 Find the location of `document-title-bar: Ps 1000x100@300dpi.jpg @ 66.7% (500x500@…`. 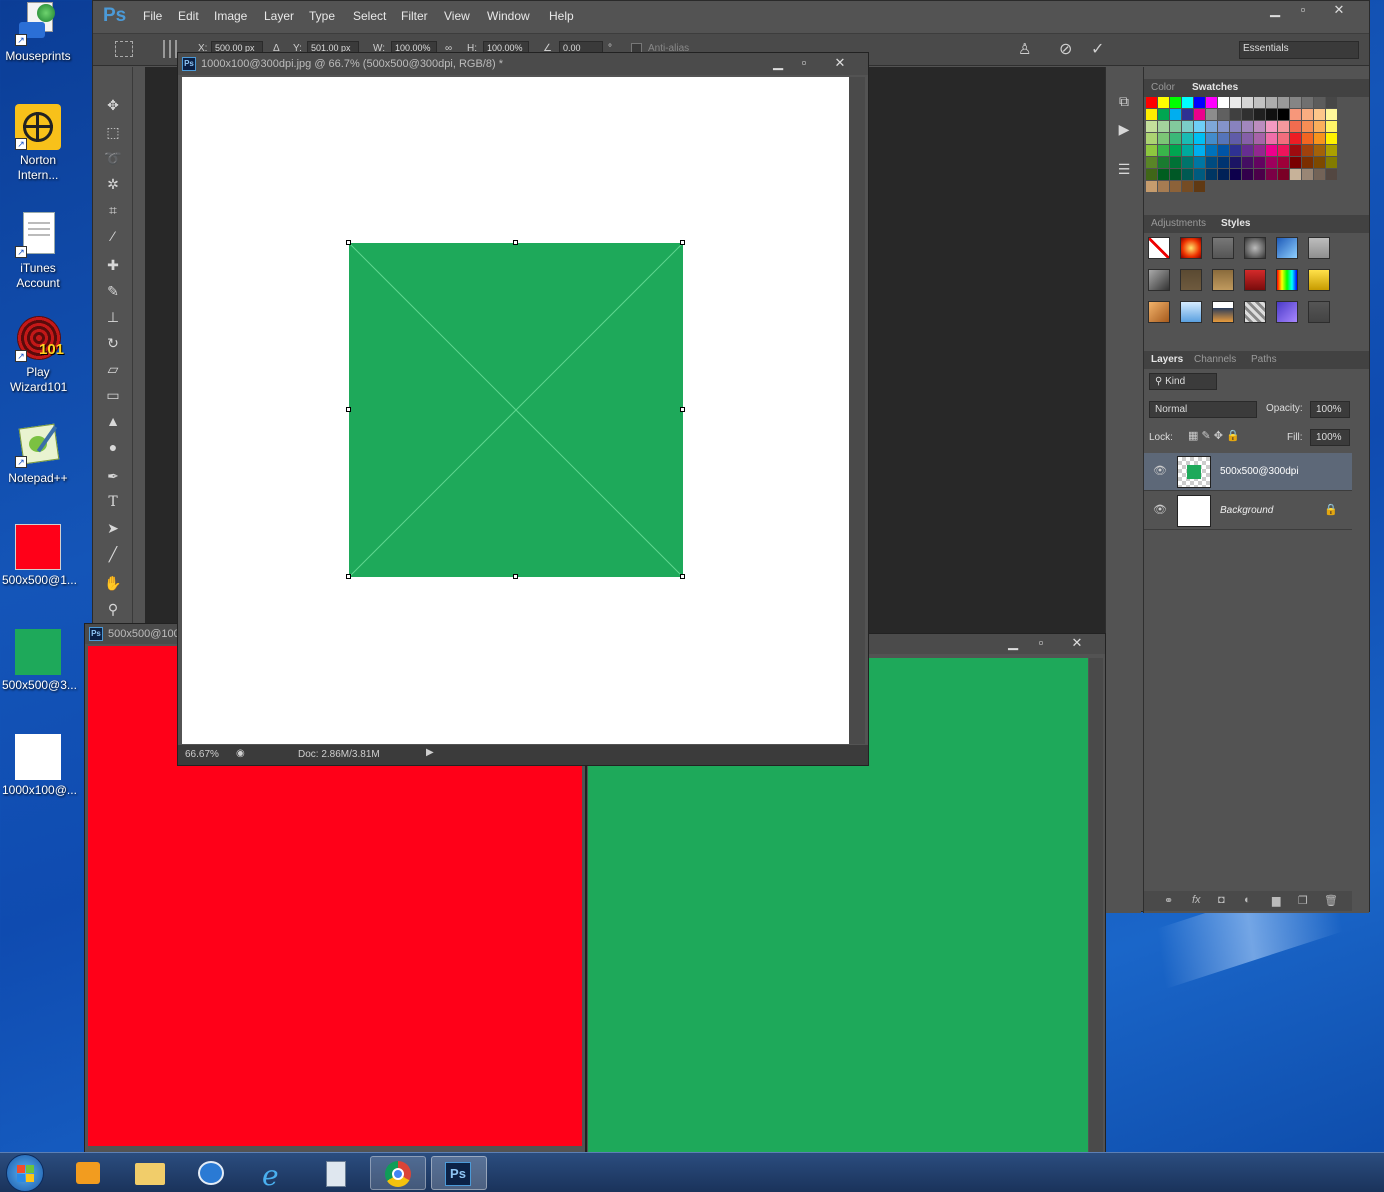

document-title-bar: Ps 1000x100@300dpi.jpg @ 66.7% (500x500@… is located at coordinates (523, 64).